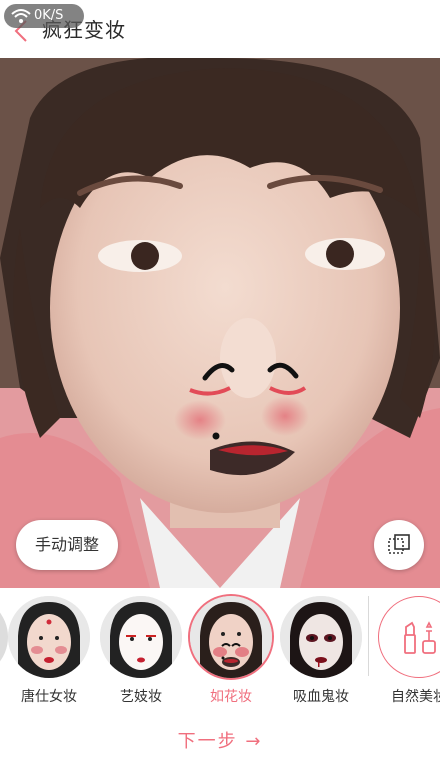 The image size is (440, 782). I want to click on style-item-natural: 自然美妆, so click(409, 651).